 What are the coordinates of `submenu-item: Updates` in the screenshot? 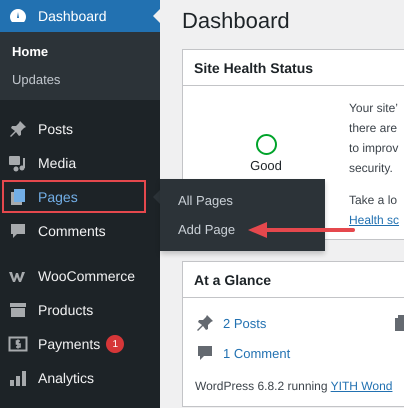 It's located at (80, 80).